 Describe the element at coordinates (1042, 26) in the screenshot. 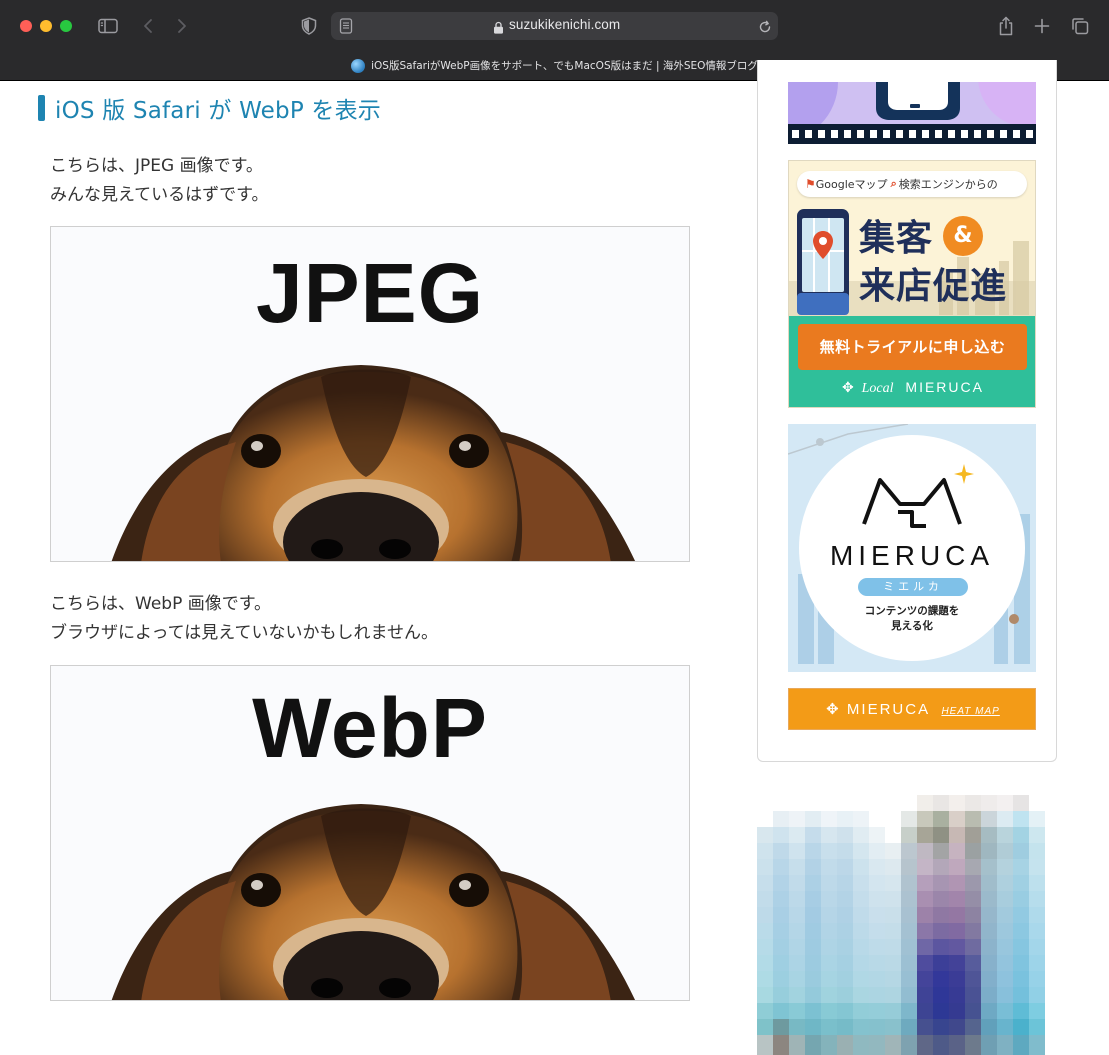

I see `new-tab-plus-icon` at that location.